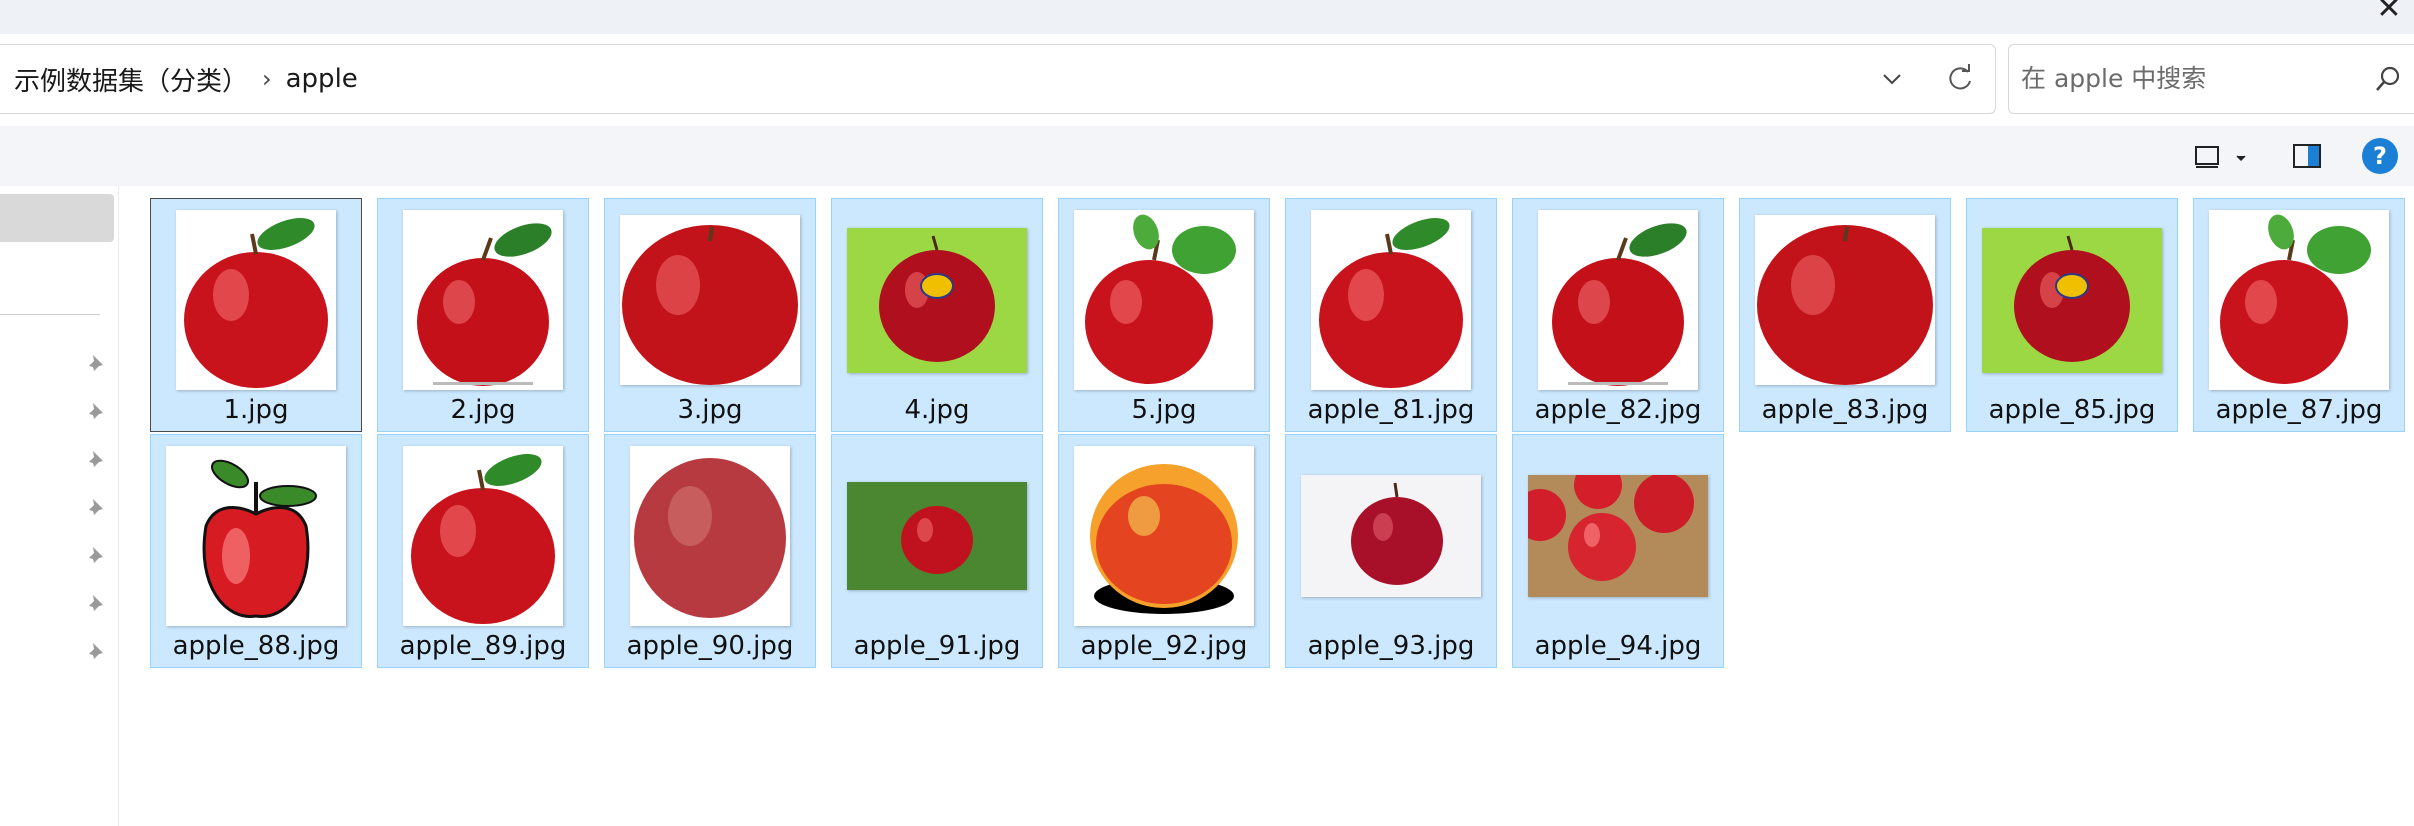 Image resolution: width=2414 pixels, height=826 pixels. I want to click on file-name: apple_85.jpg, so click(2072, 410).